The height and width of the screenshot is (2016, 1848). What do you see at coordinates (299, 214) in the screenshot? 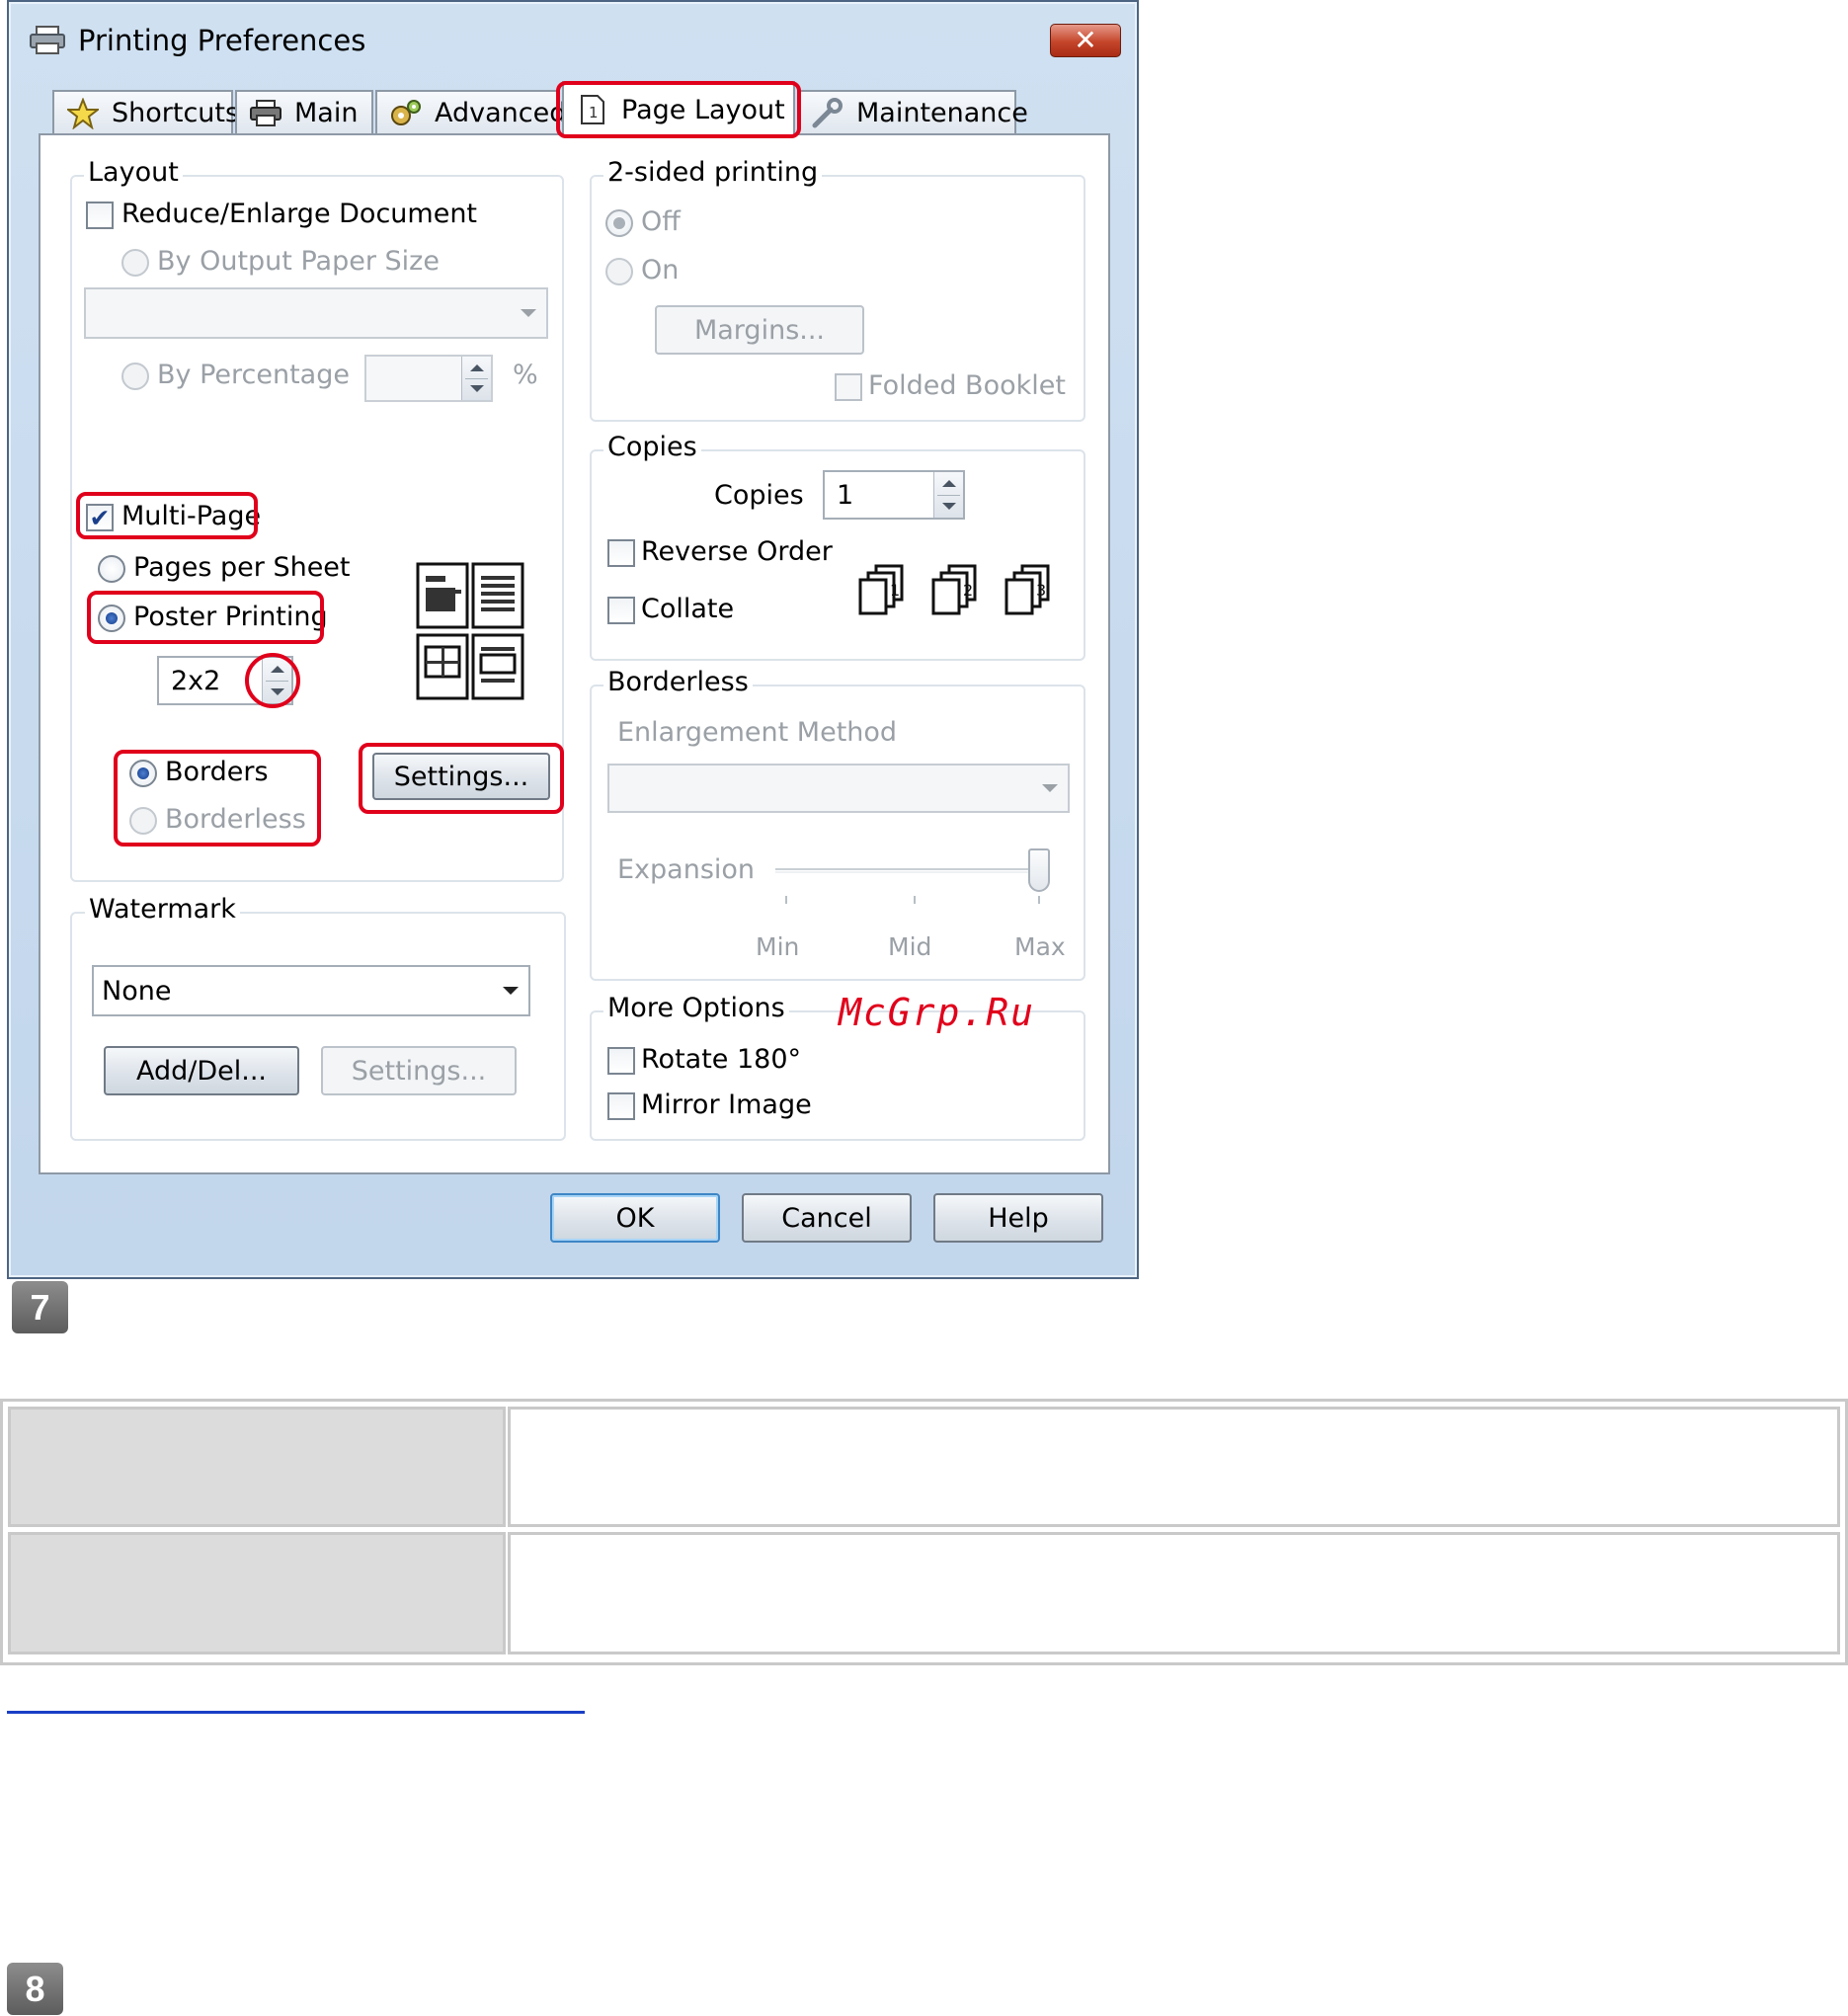
I see `reduce-enlarge-label: Reduce/Enlarge Document` at bounding box center [299, 214].